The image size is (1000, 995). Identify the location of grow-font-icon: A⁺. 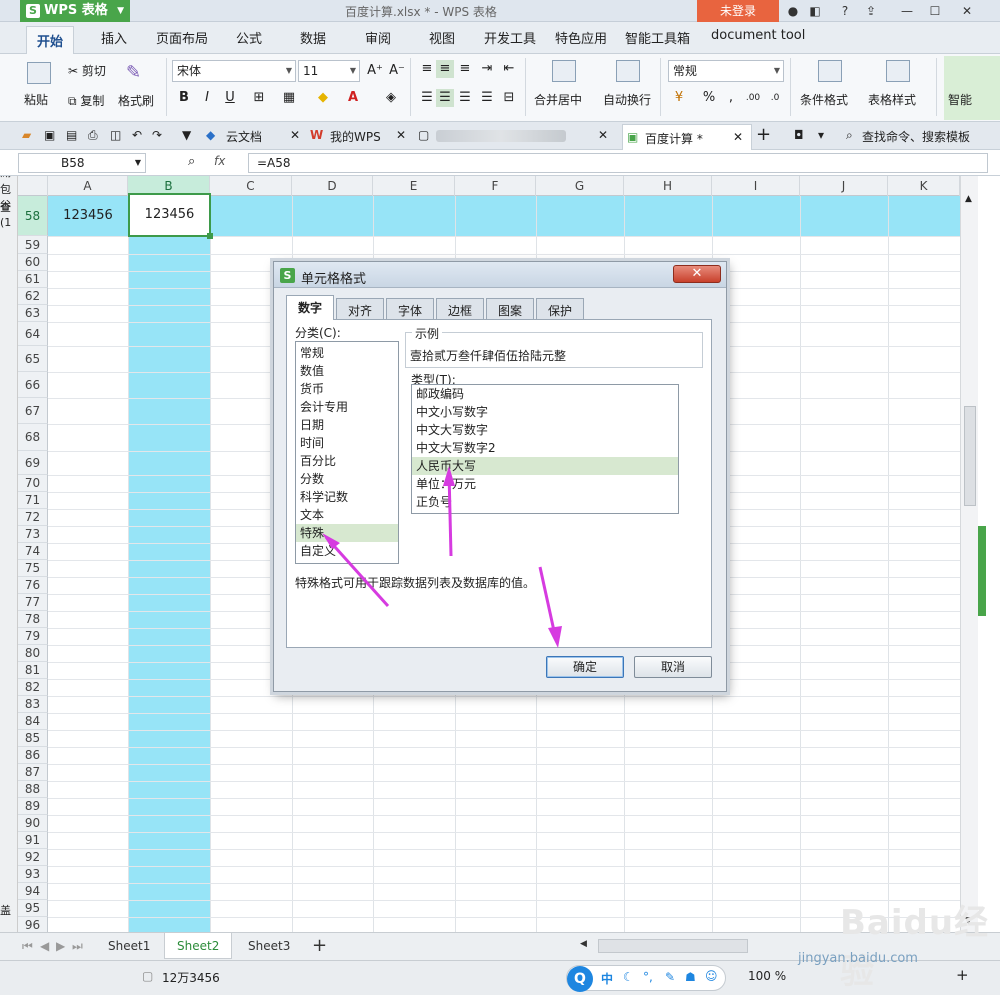
(375, 71).